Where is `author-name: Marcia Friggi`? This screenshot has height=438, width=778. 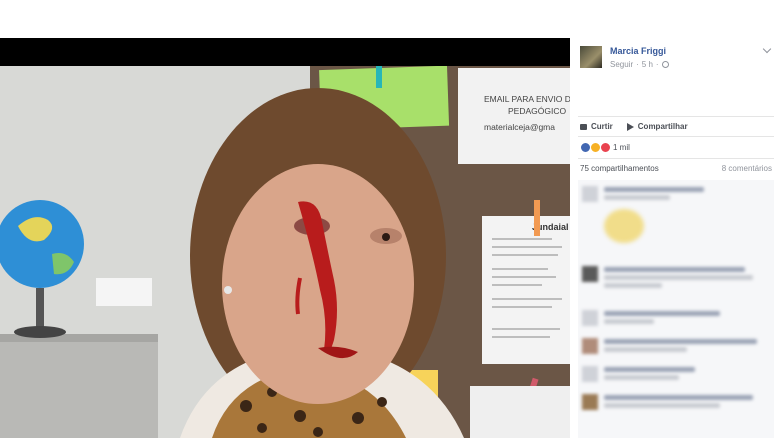 author-name: Marcia Friggi is located at coordinates (639, 51).